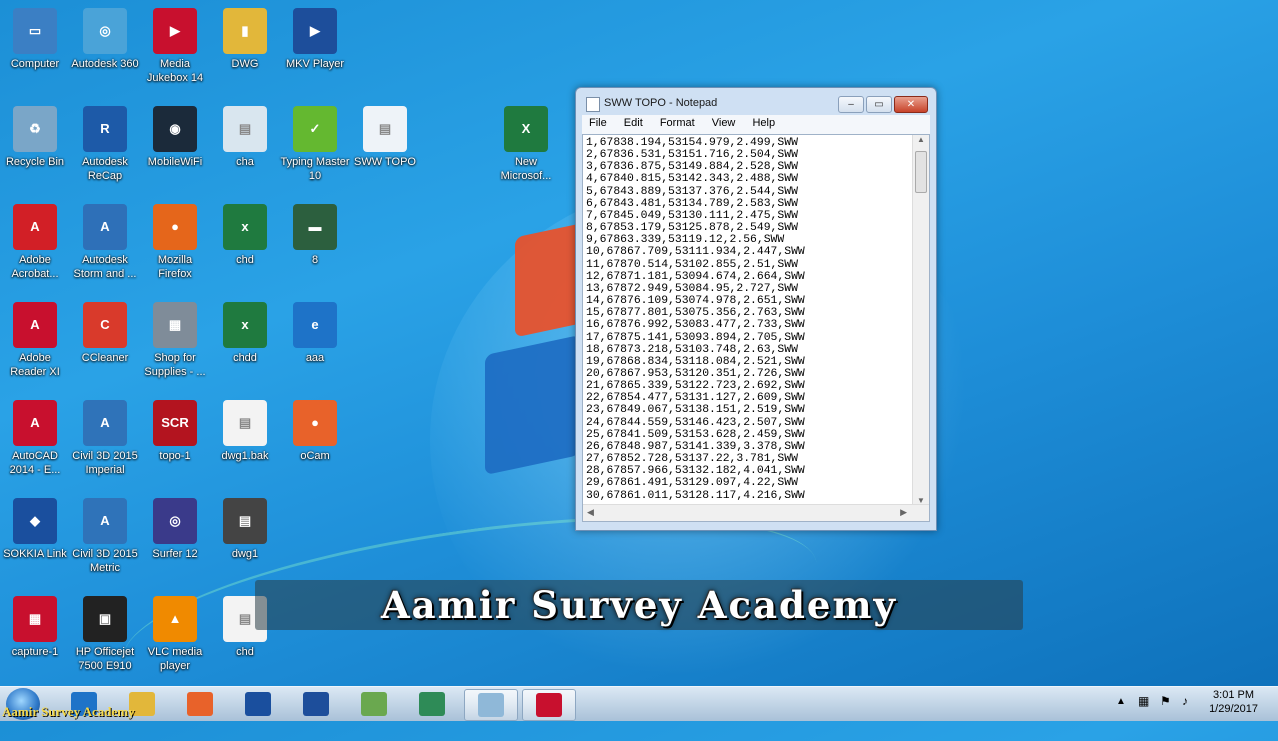  I want to click on desktop-icon: ▶ Media Jukebox 14, so click(175, 44).